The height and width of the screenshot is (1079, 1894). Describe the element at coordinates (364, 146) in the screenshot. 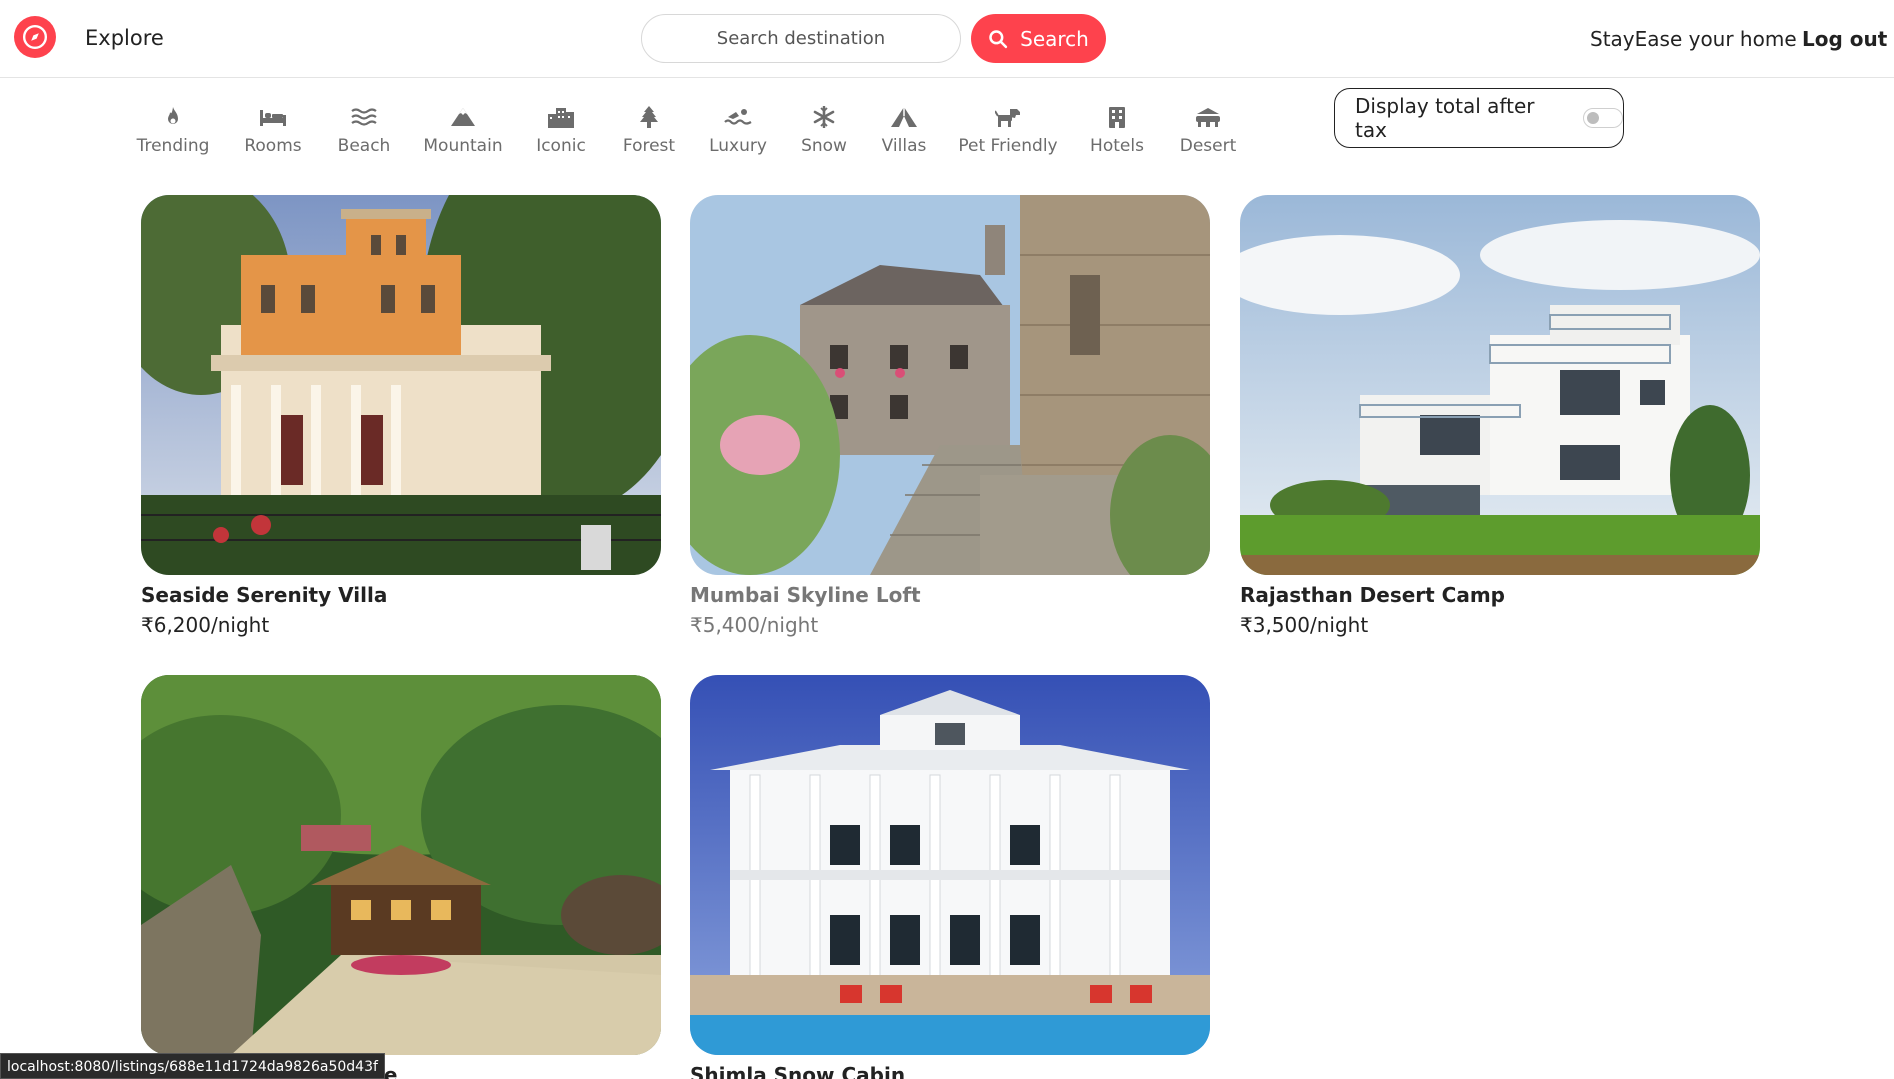

I see `filter-label: Beach` at that location.